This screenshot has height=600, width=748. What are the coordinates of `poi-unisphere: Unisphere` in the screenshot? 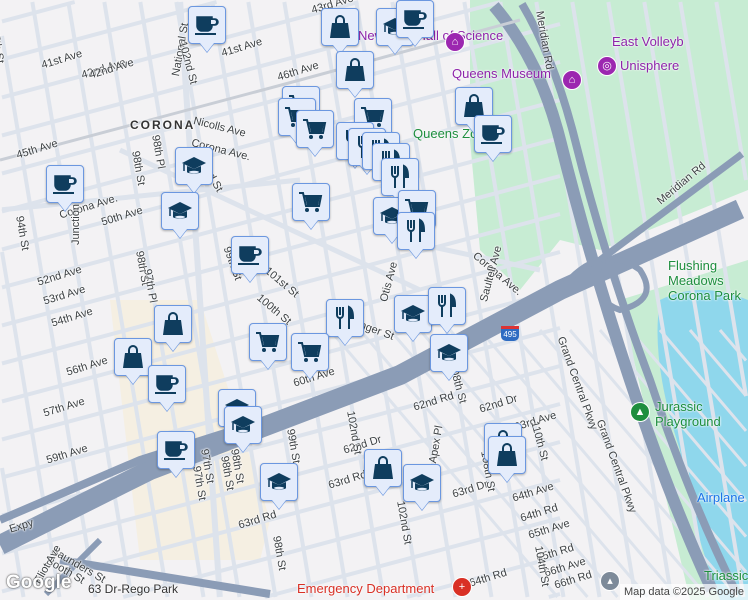 It's located at (649, 65).